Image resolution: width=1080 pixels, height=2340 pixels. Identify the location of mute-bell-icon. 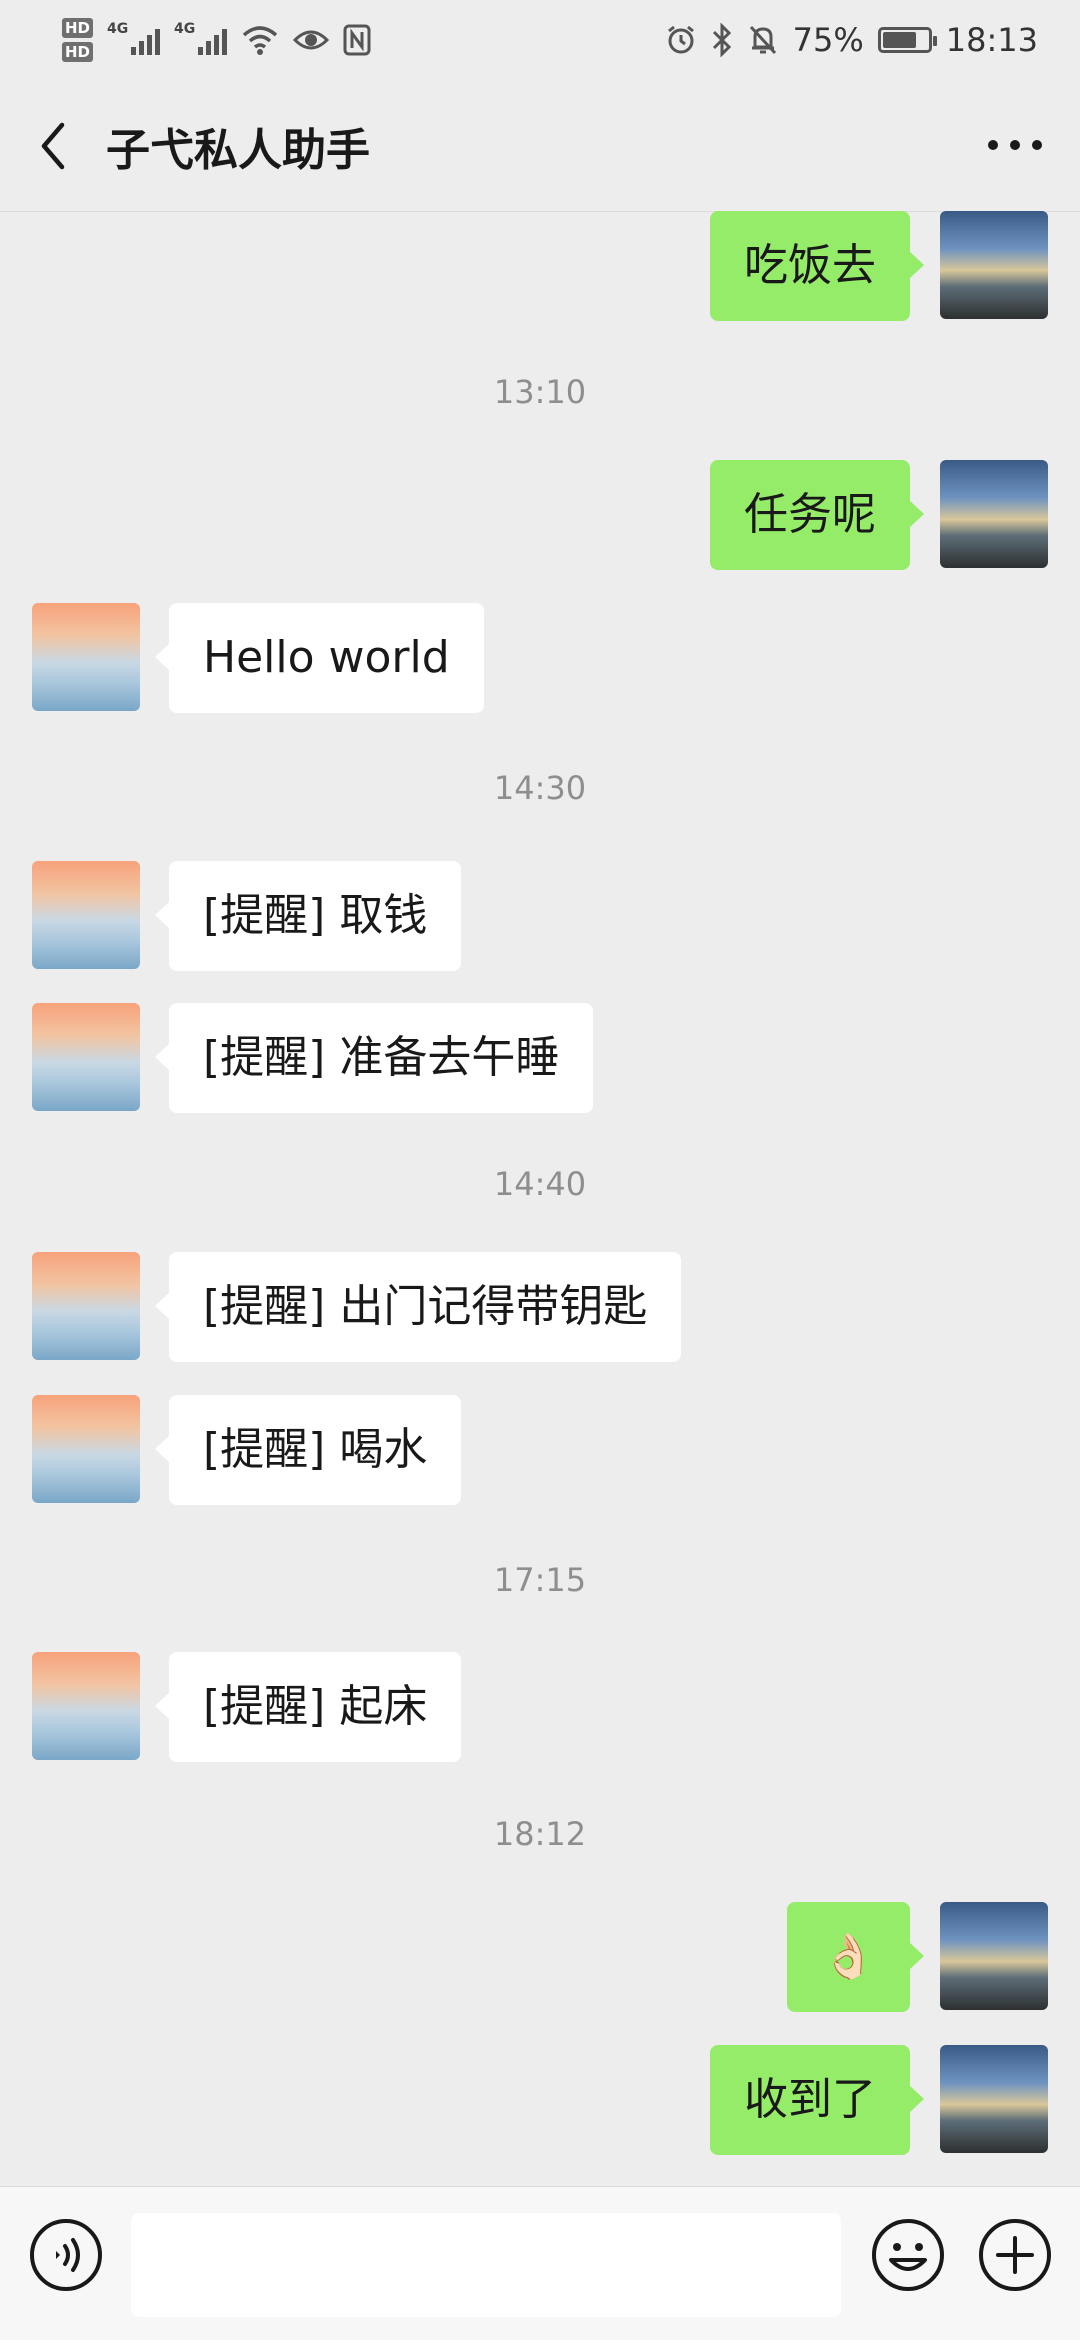
(762, 40).